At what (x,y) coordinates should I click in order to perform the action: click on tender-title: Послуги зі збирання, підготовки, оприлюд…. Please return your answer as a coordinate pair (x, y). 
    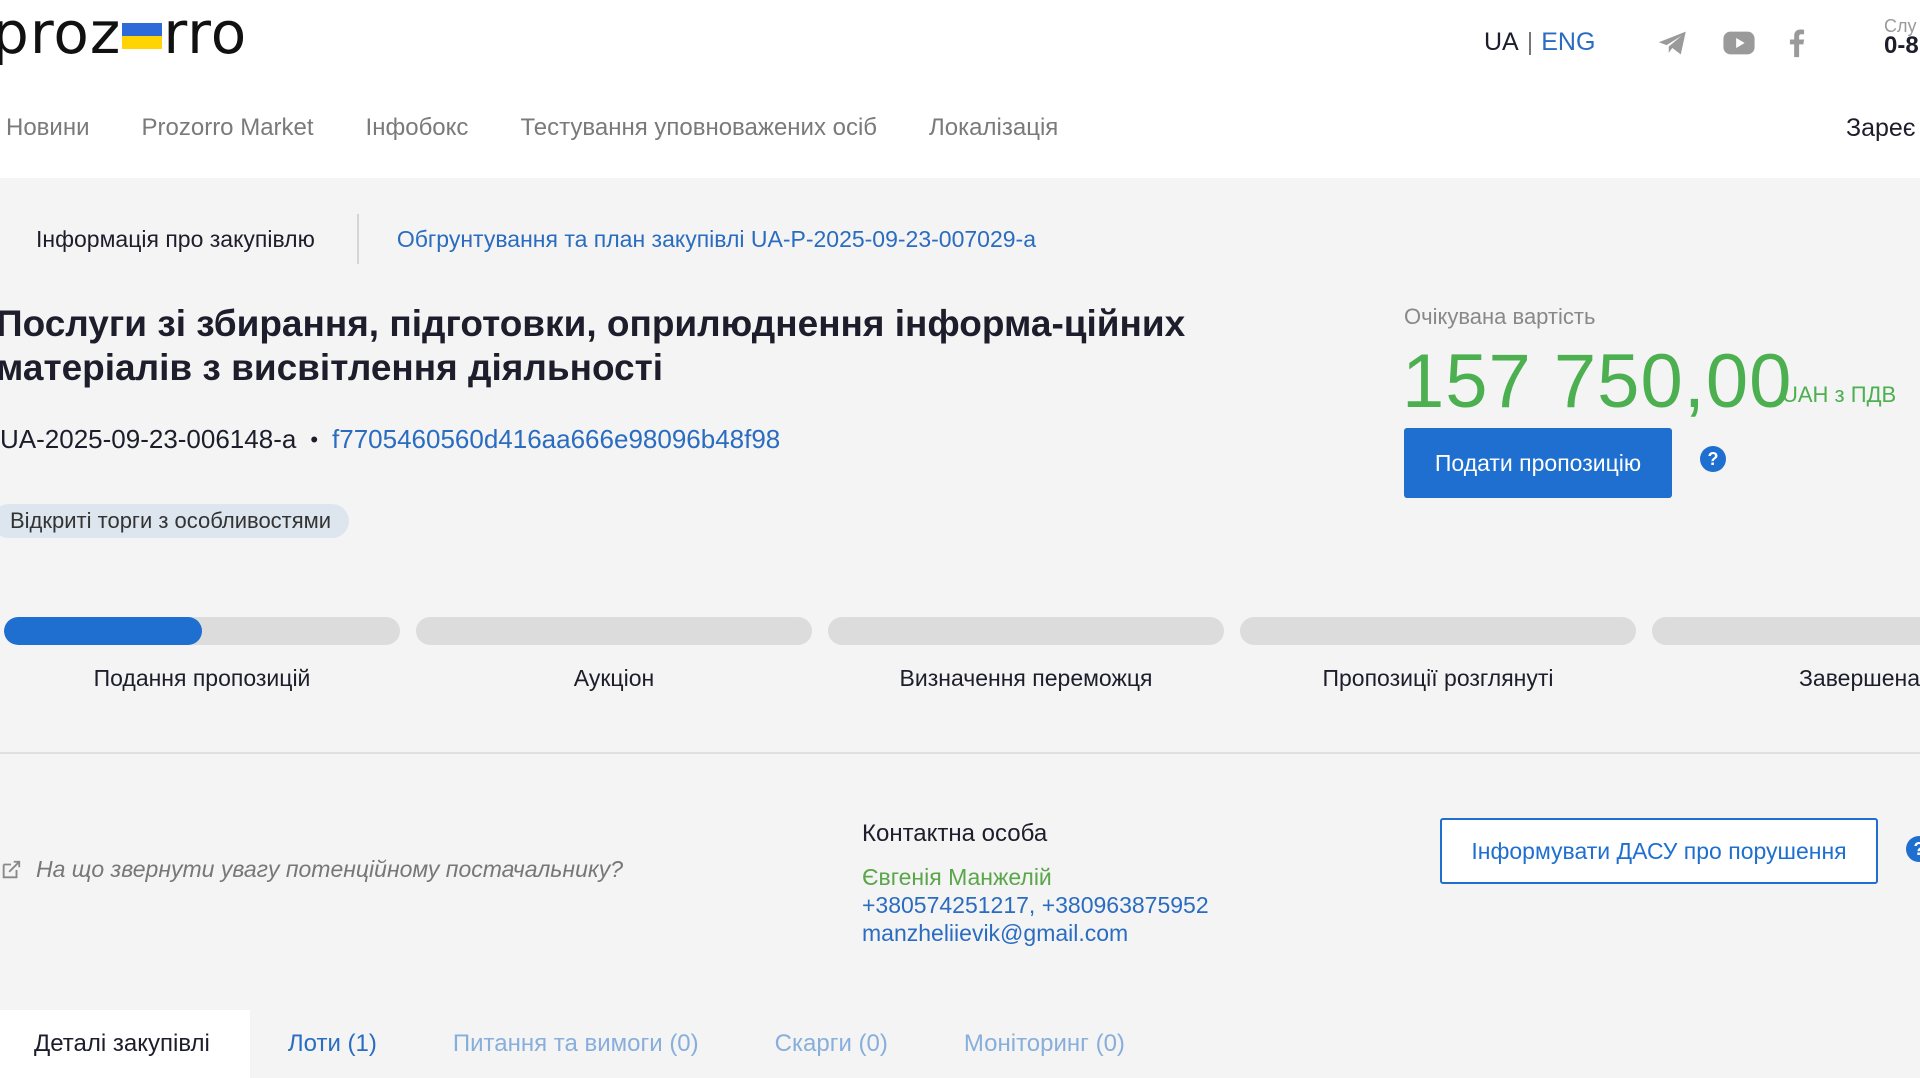
    Looking at the image, I should click on (593, 345).